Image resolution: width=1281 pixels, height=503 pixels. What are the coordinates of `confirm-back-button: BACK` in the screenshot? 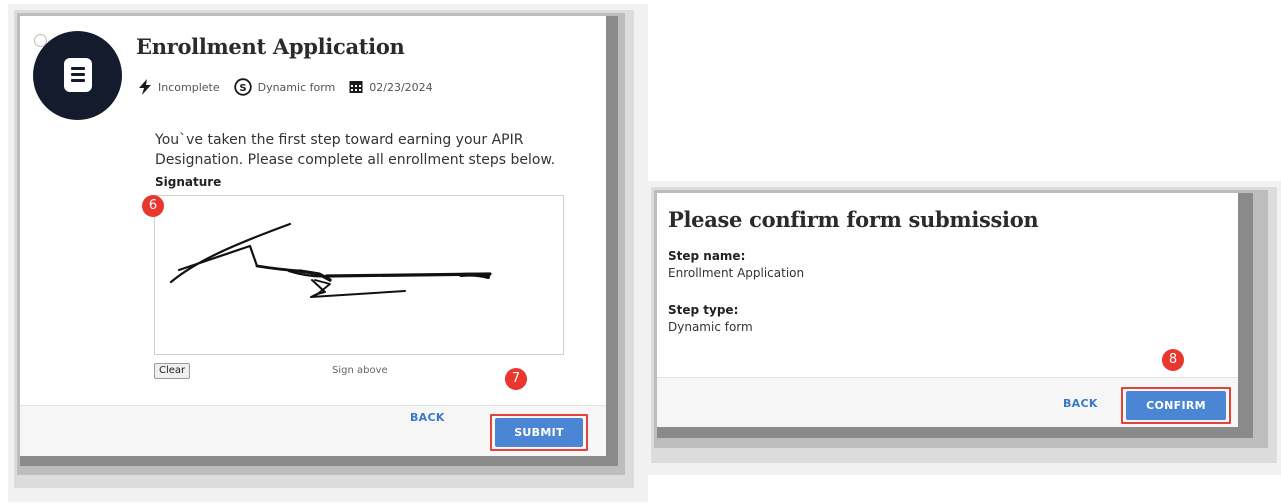 It's located at (1080, 403).